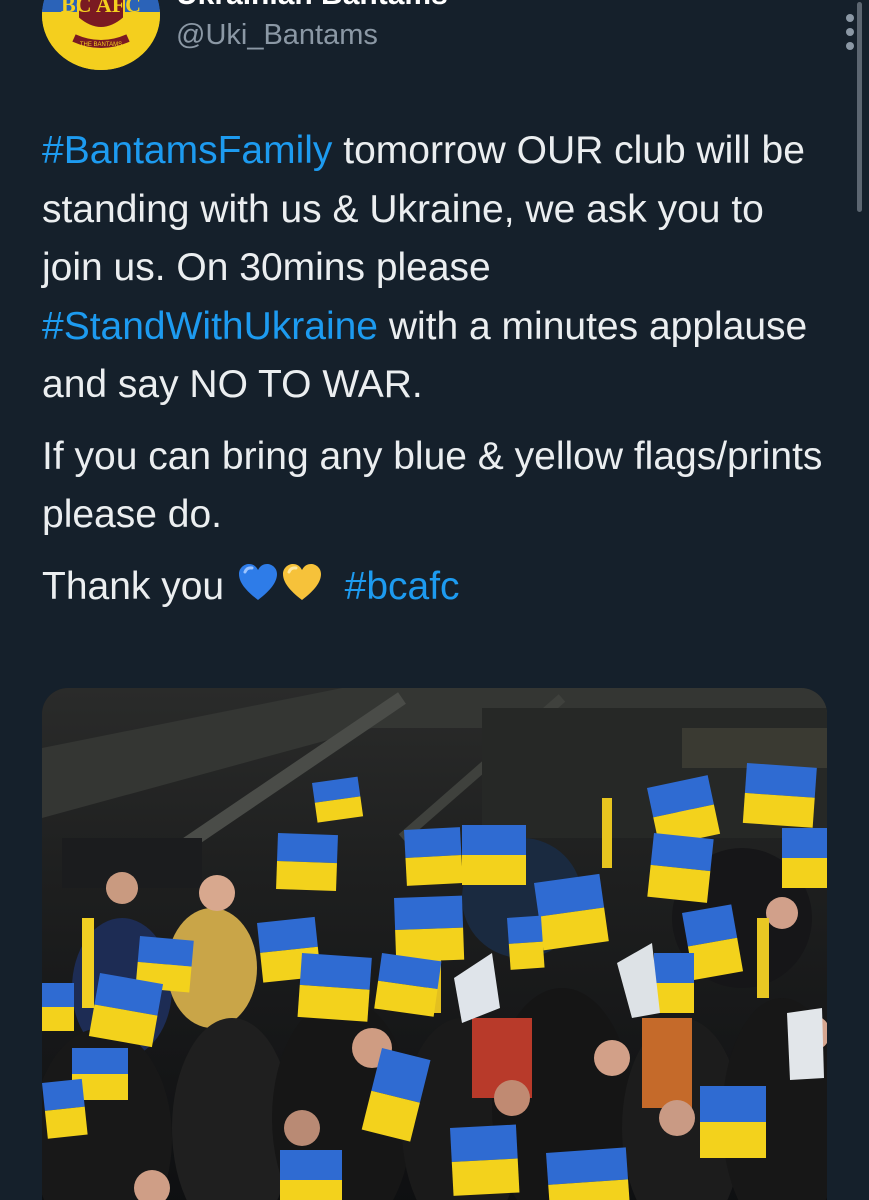  I want to click on avatar-badge-text: THE BANTAMS, so click(101, 45).